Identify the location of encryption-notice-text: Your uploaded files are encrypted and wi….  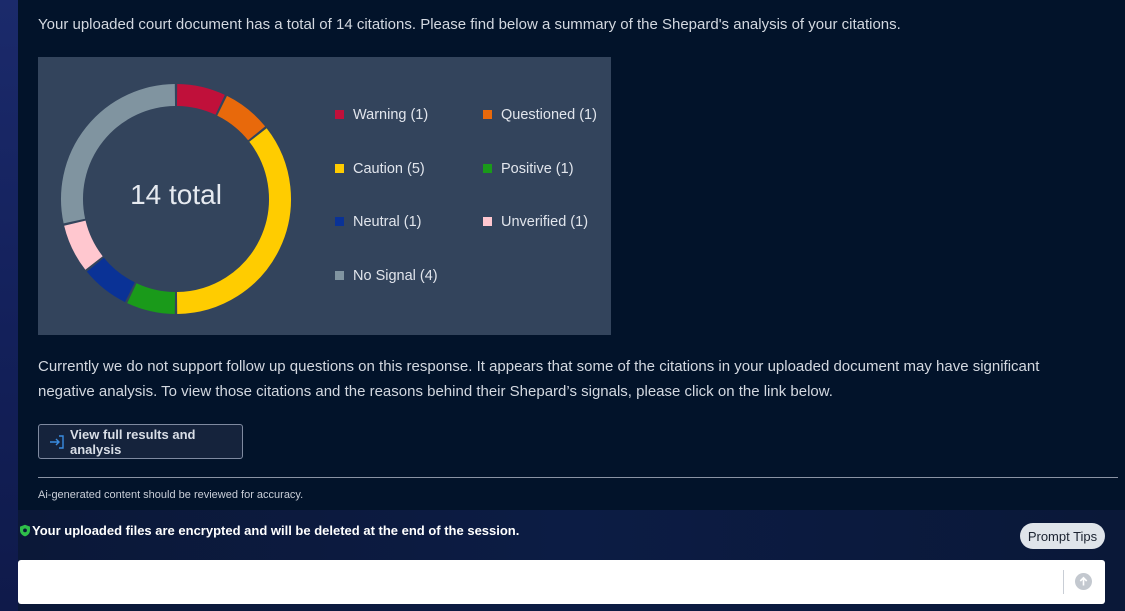
(276, 530).